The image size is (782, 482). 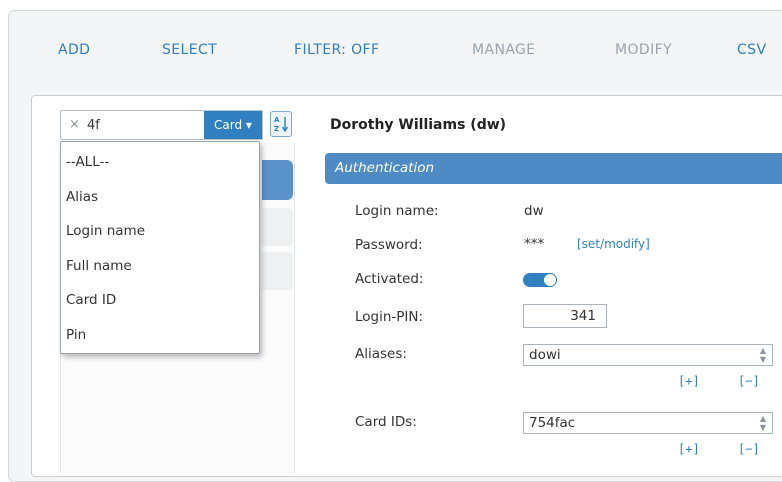 I want to click on dropdown-option-all: --ALL--, so click(x=87, y=162).